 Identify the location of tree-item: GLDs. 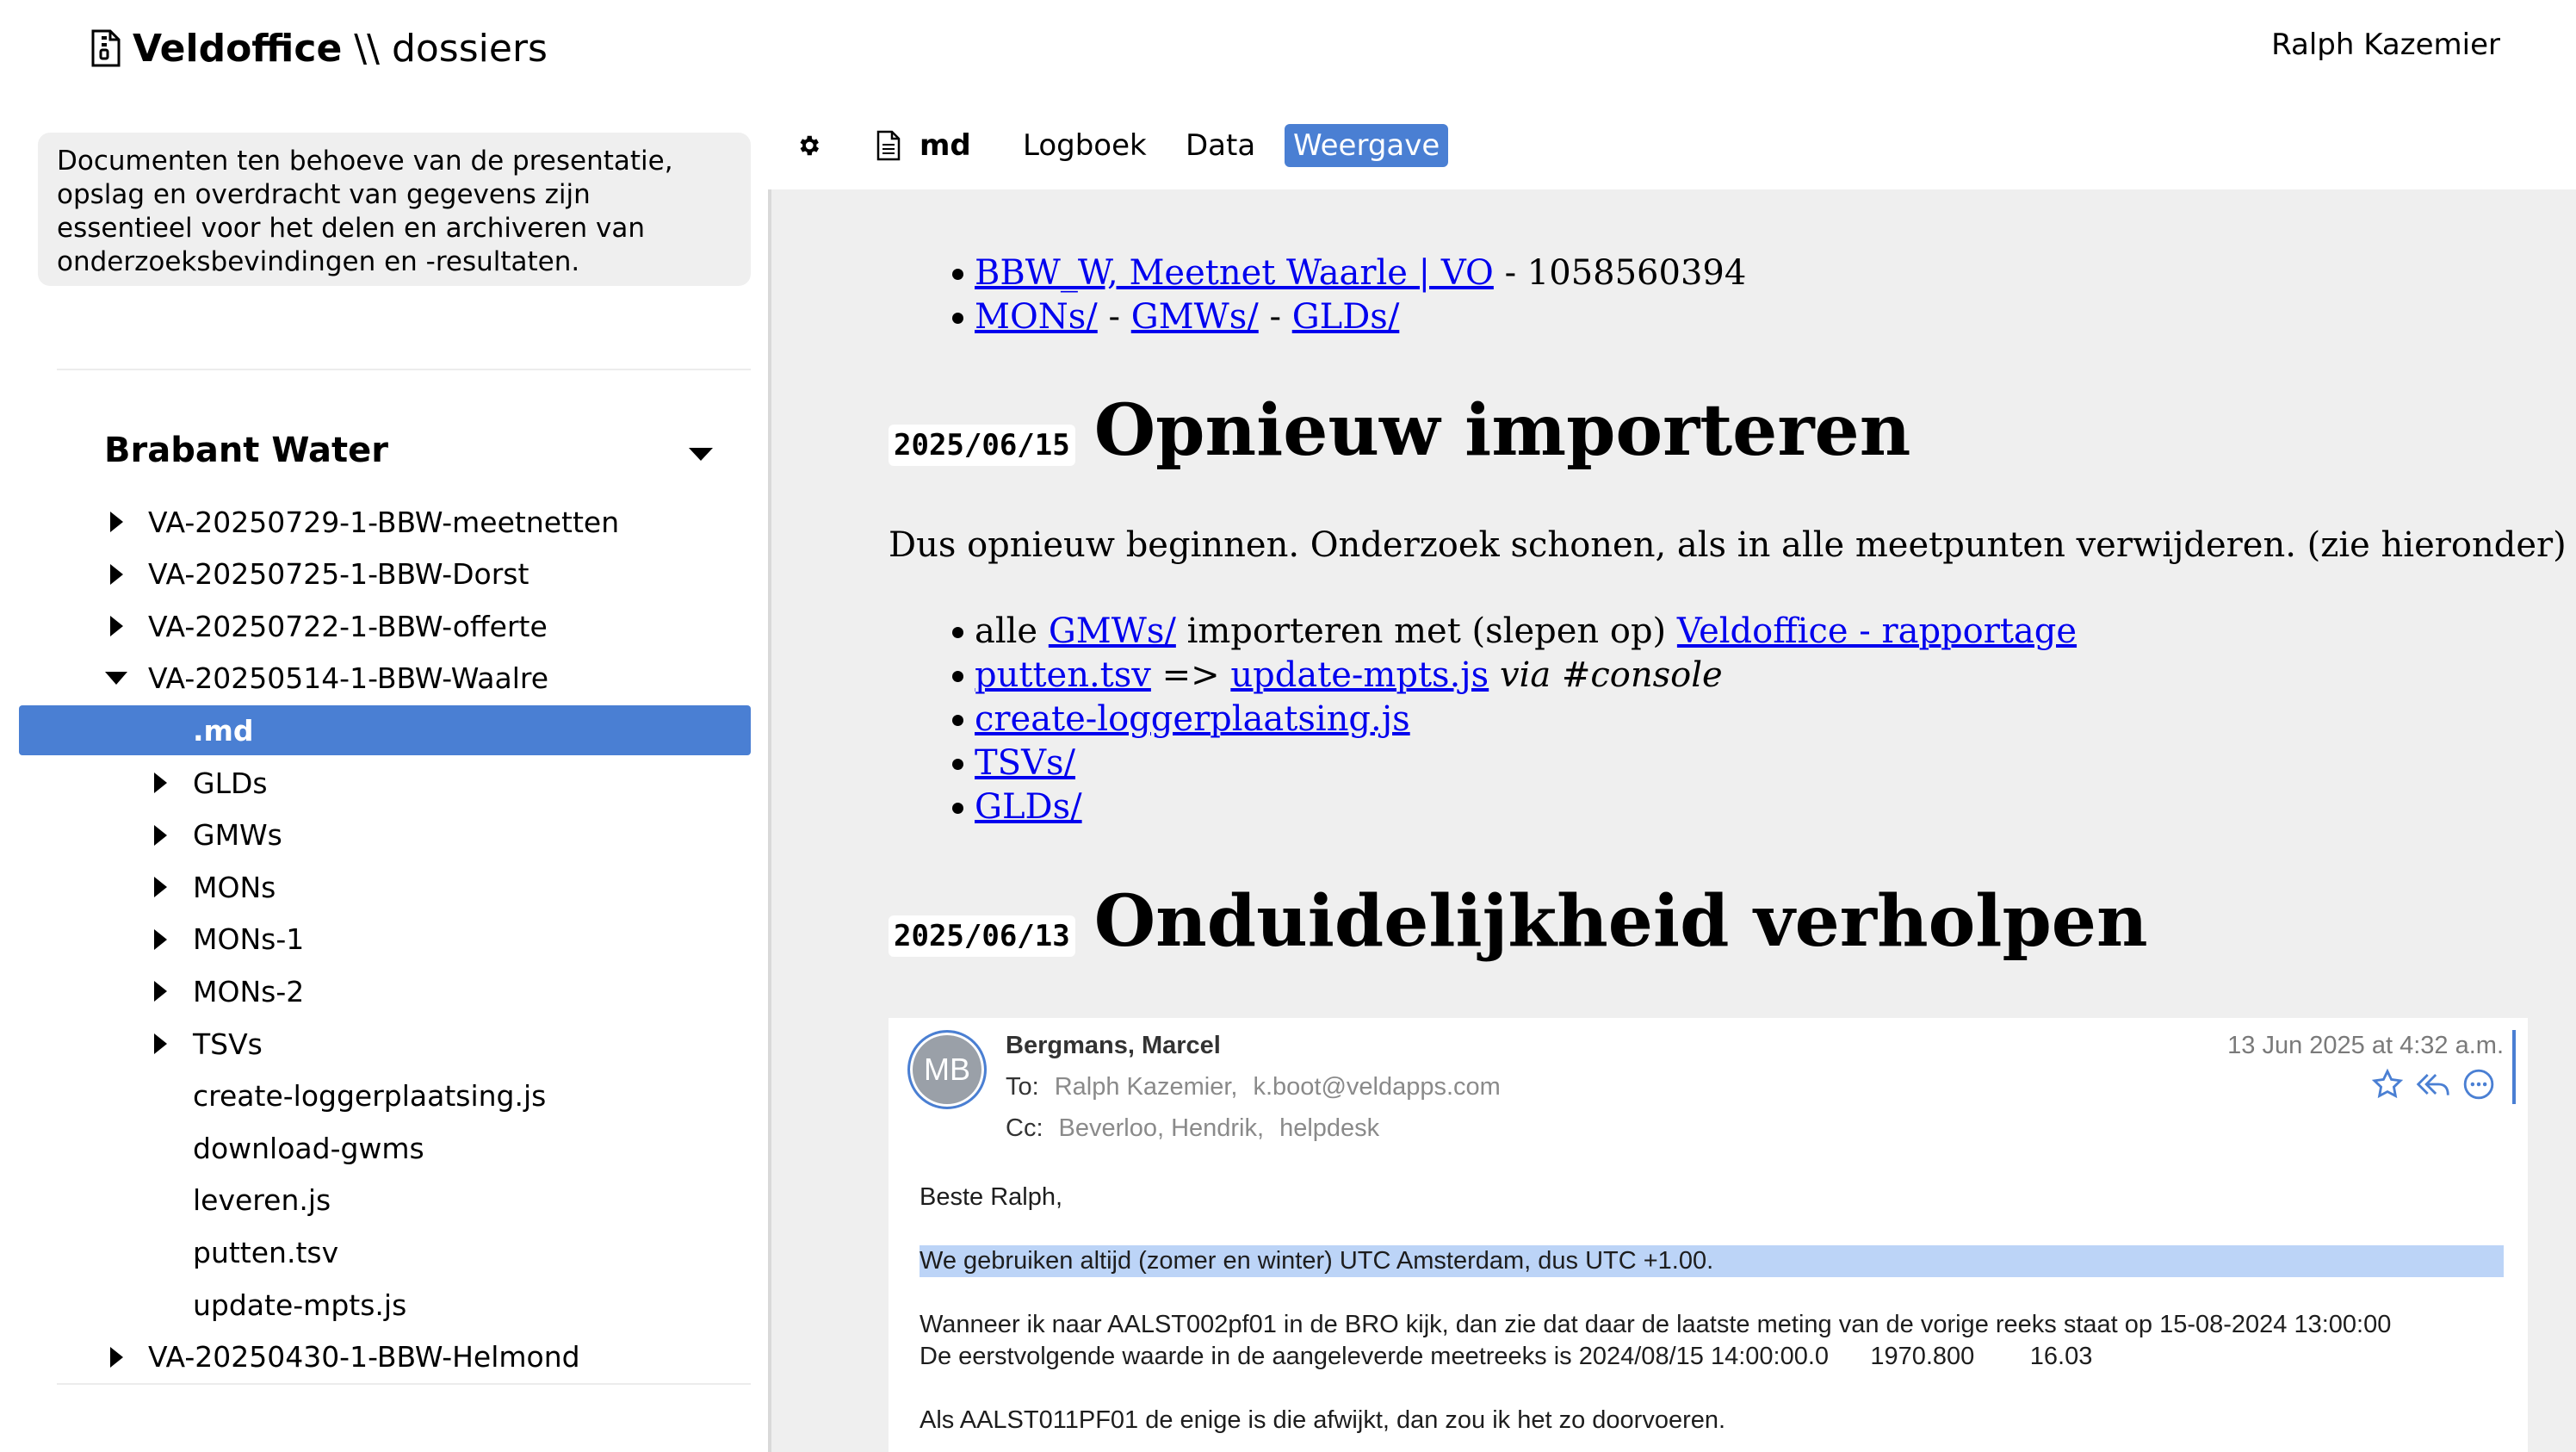
(376, 783).